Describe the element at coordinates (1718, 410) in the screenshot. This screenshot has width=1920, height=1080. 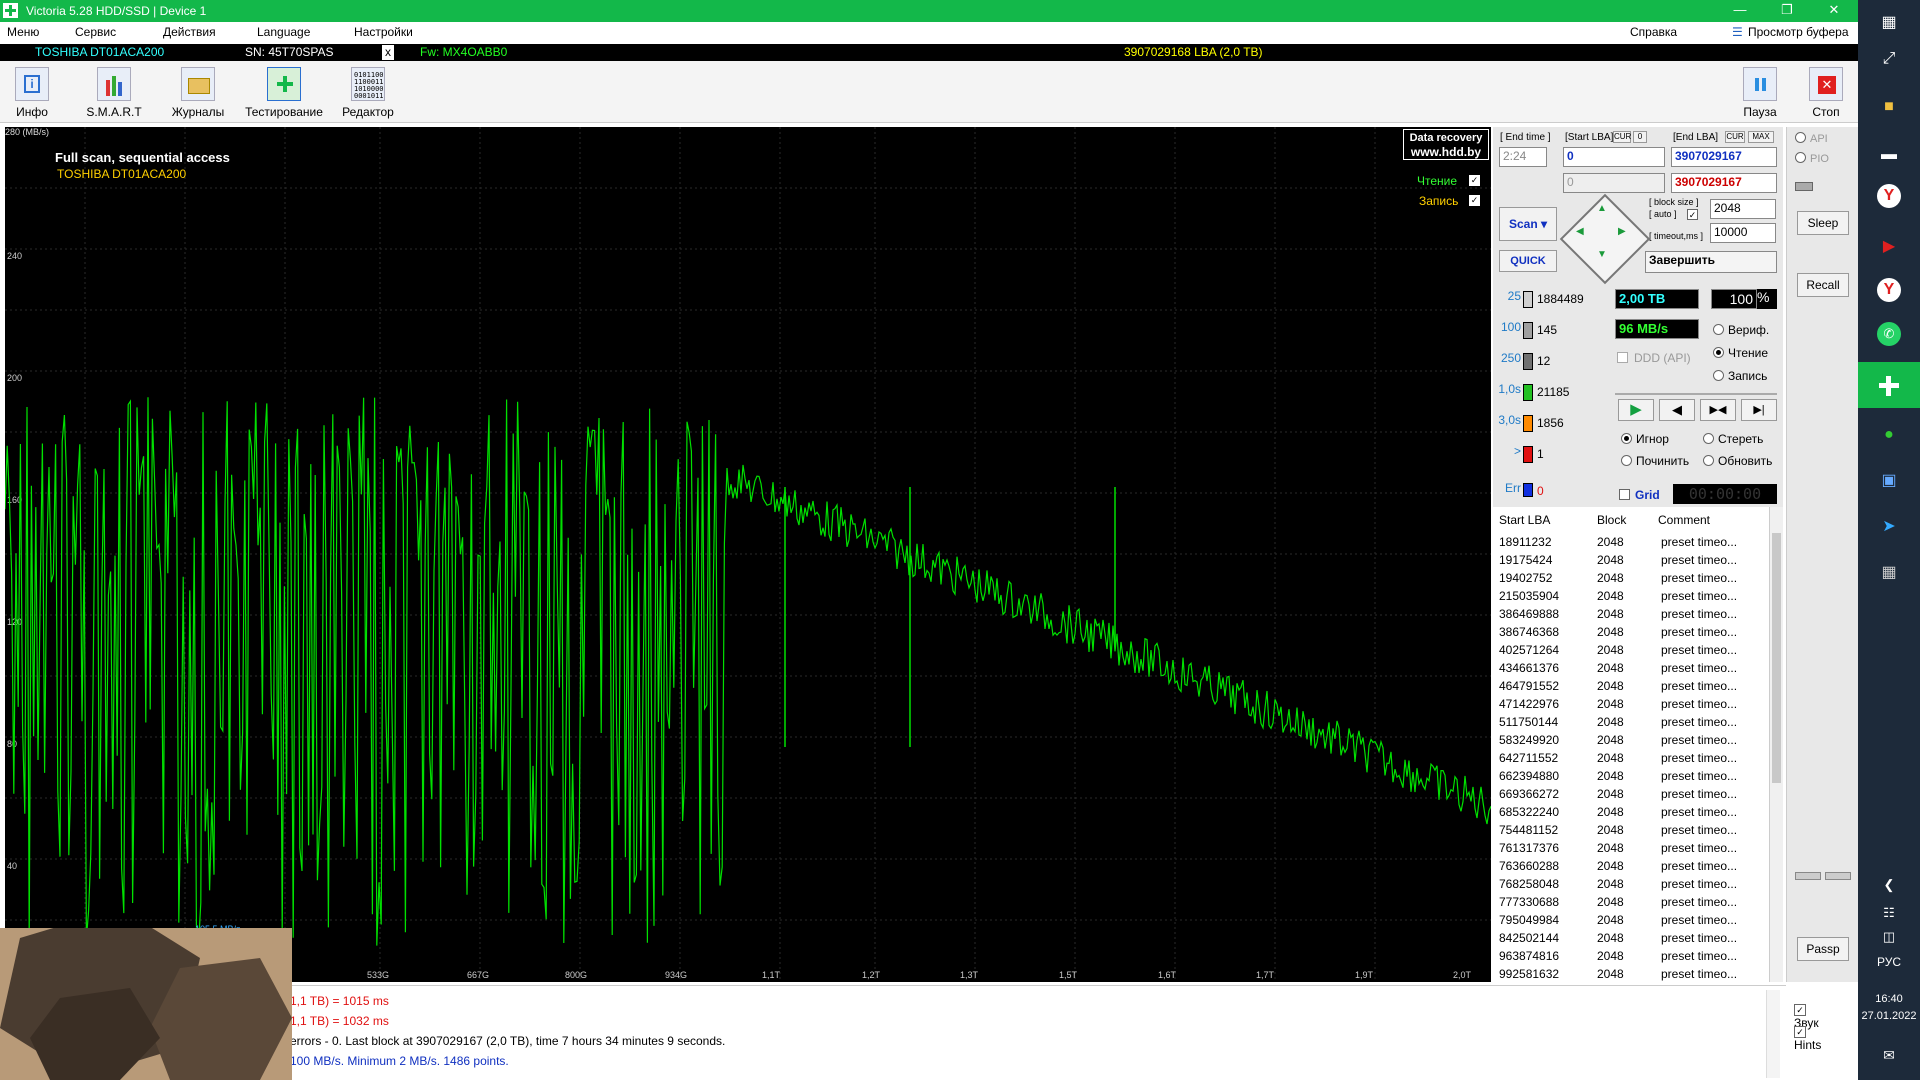
I see `skip-both-button: ▶◀` at that location.